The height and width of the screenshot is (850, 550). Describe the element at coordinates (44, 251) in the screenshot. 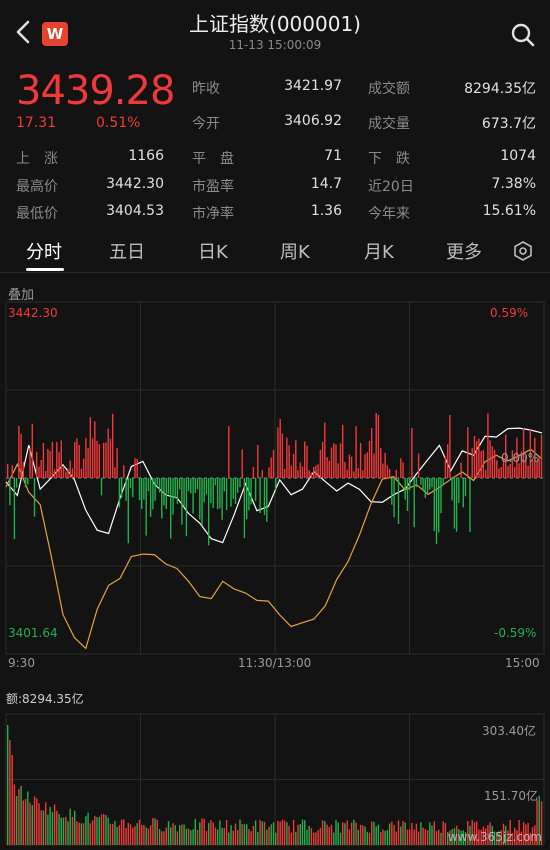

I see `tab-intraday: 分时` at that location.